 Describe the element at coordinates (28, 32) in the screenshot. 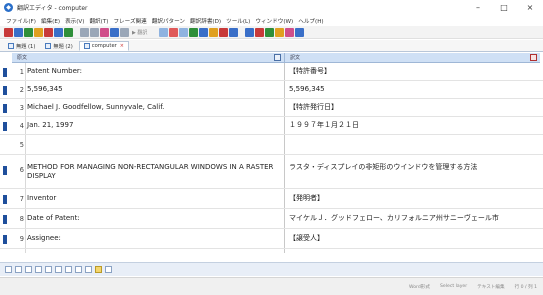

I see `save-icon` at that location.